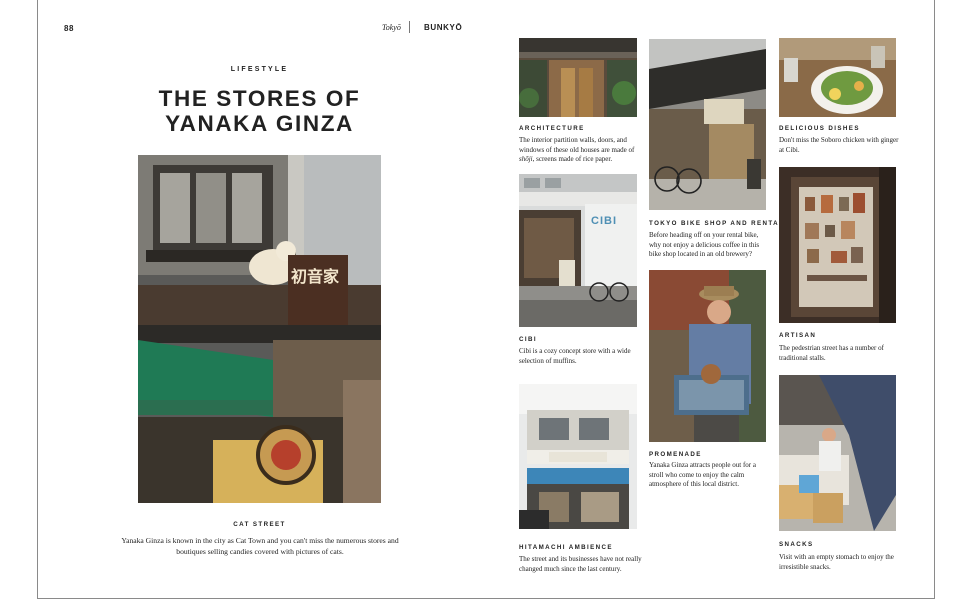  I want to click on hitamachi-photo, so click(578, 456).